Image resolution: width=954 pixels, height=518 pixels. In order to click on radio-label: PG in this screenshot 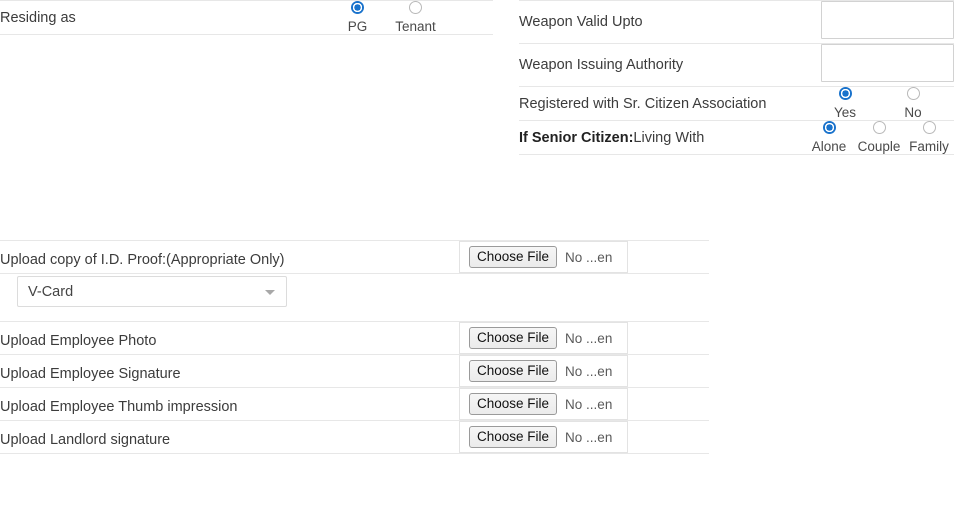, I will do `click(357, 26)`.